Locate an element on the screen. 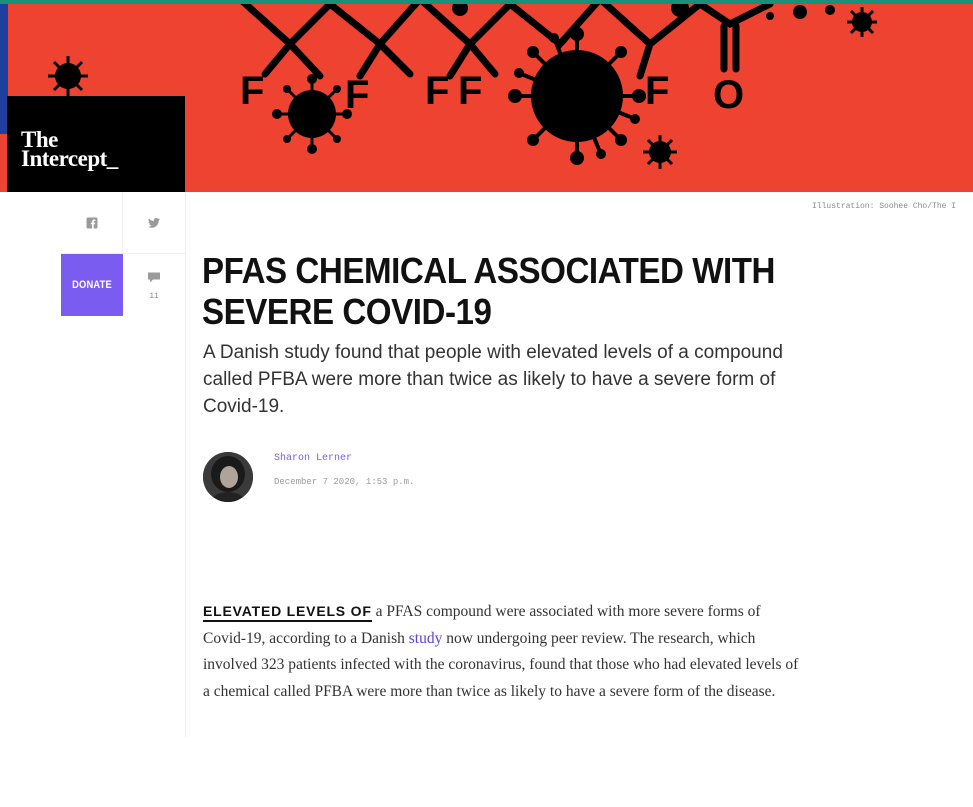 The width and height of the screenshot is (973, 807). oxygen-label: O is located at coordinates (728, 95).